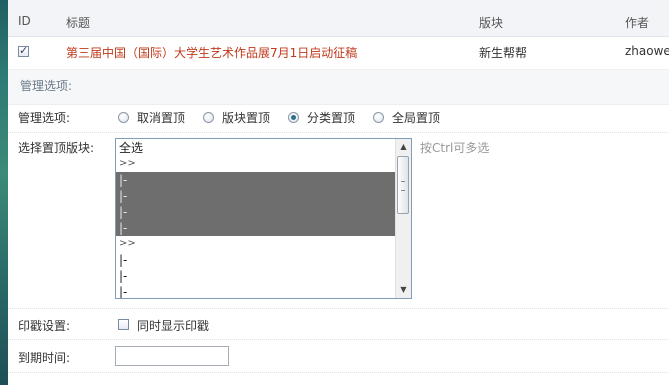 The height and width of the screenshot is (385, 669). Describe the element at coordinates (24, 21) in the screenshot. I see `column-header-id: ID` at that location.